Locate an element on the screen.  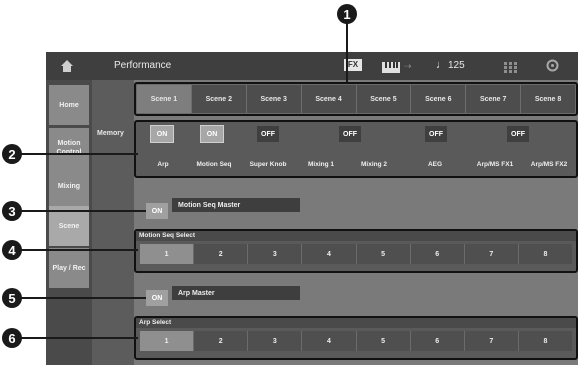
callout-4: 4 is located at coordinates (12, 250).